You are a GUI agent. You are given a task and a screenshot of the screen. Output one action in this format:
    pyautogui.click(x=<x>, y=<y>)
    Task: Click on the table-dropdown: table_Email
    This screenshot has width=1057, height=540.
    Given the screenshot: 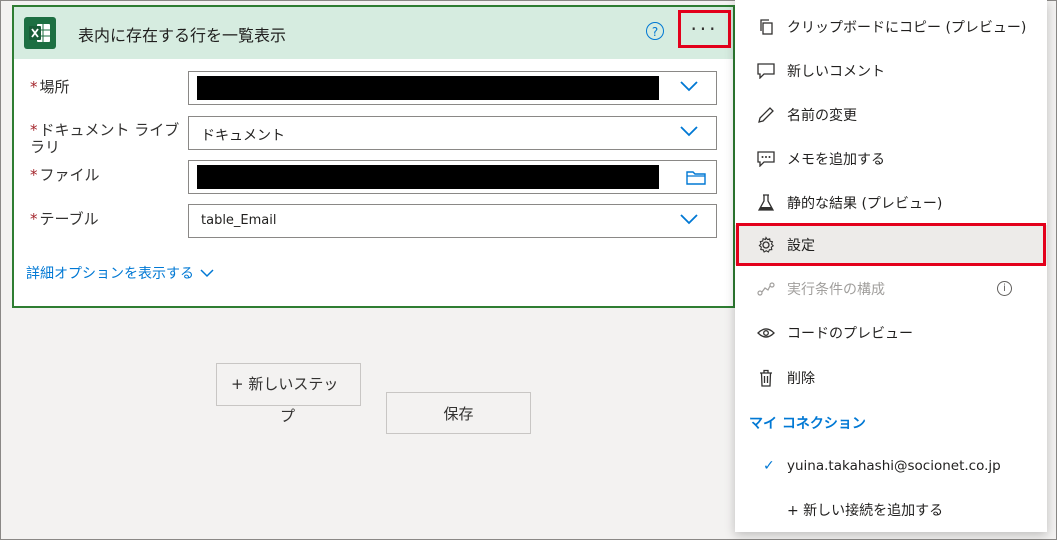 What is the action you would take?
    pyautogui.click(x=452, y=221)
    